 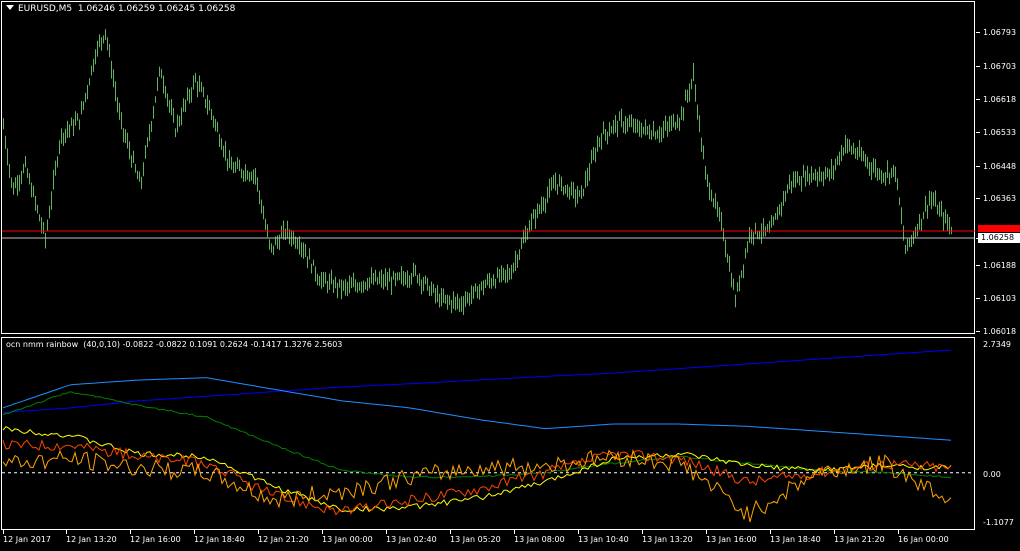 What do you see at coordinates (997, 344) in the screenshot?
I see `indicator-axis-label: 2.7349` at bounding box center [997, 344].